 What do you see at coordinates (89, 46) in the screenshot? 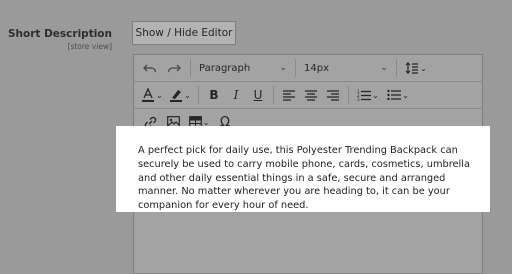
I see `store-view-scope: [store view]` at bounding box center [89, 46].